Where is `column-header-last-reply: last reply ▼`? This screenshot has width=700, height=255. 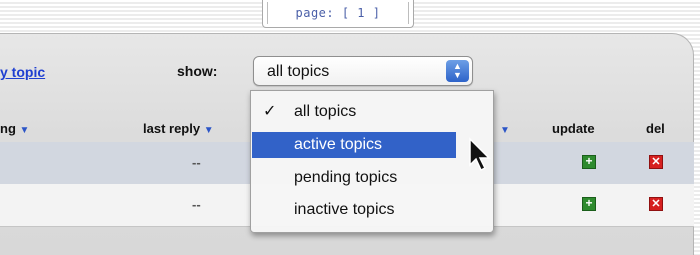
column-header-last-reply: last reply ▼ is located at coordinates (178, 128).